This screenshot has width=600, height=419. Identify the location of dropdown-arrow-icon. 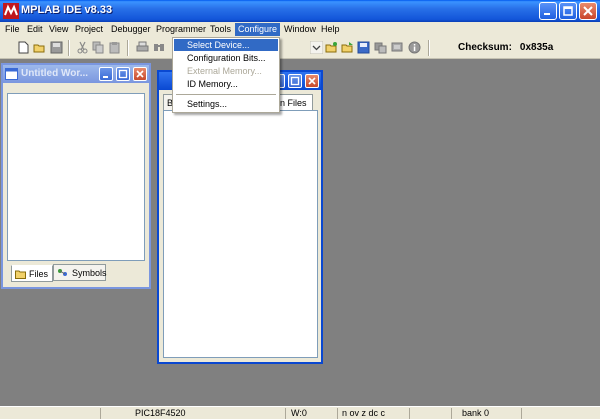
(316, 47).